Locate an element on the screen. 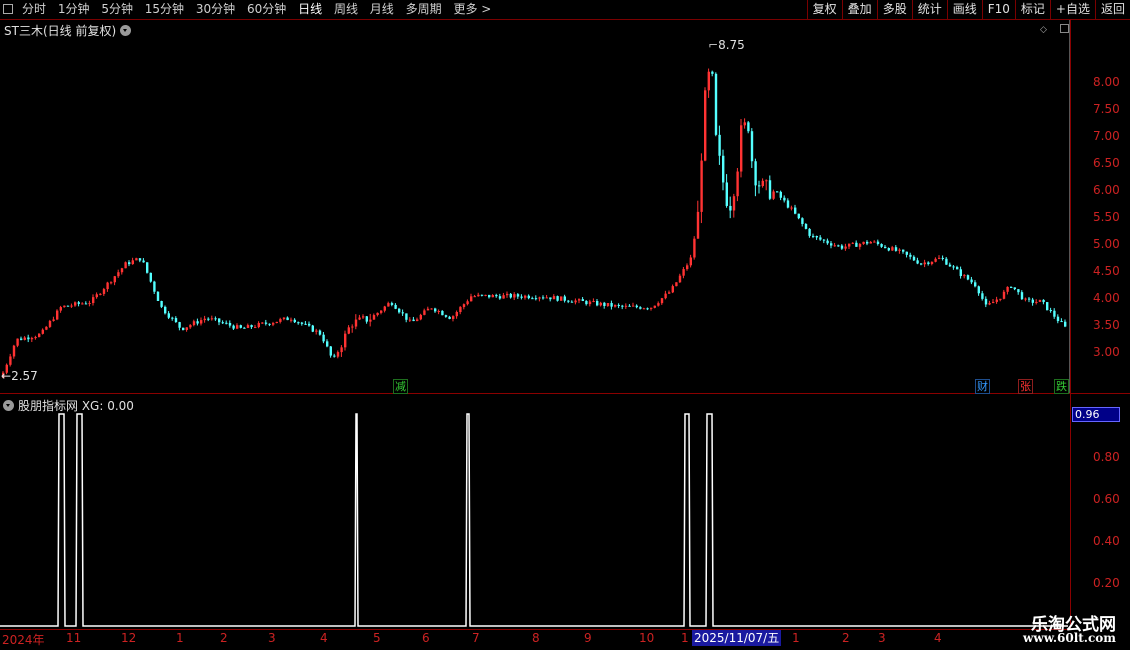  indicator-tick: 0.80 is located at coordinates (1106, 457).